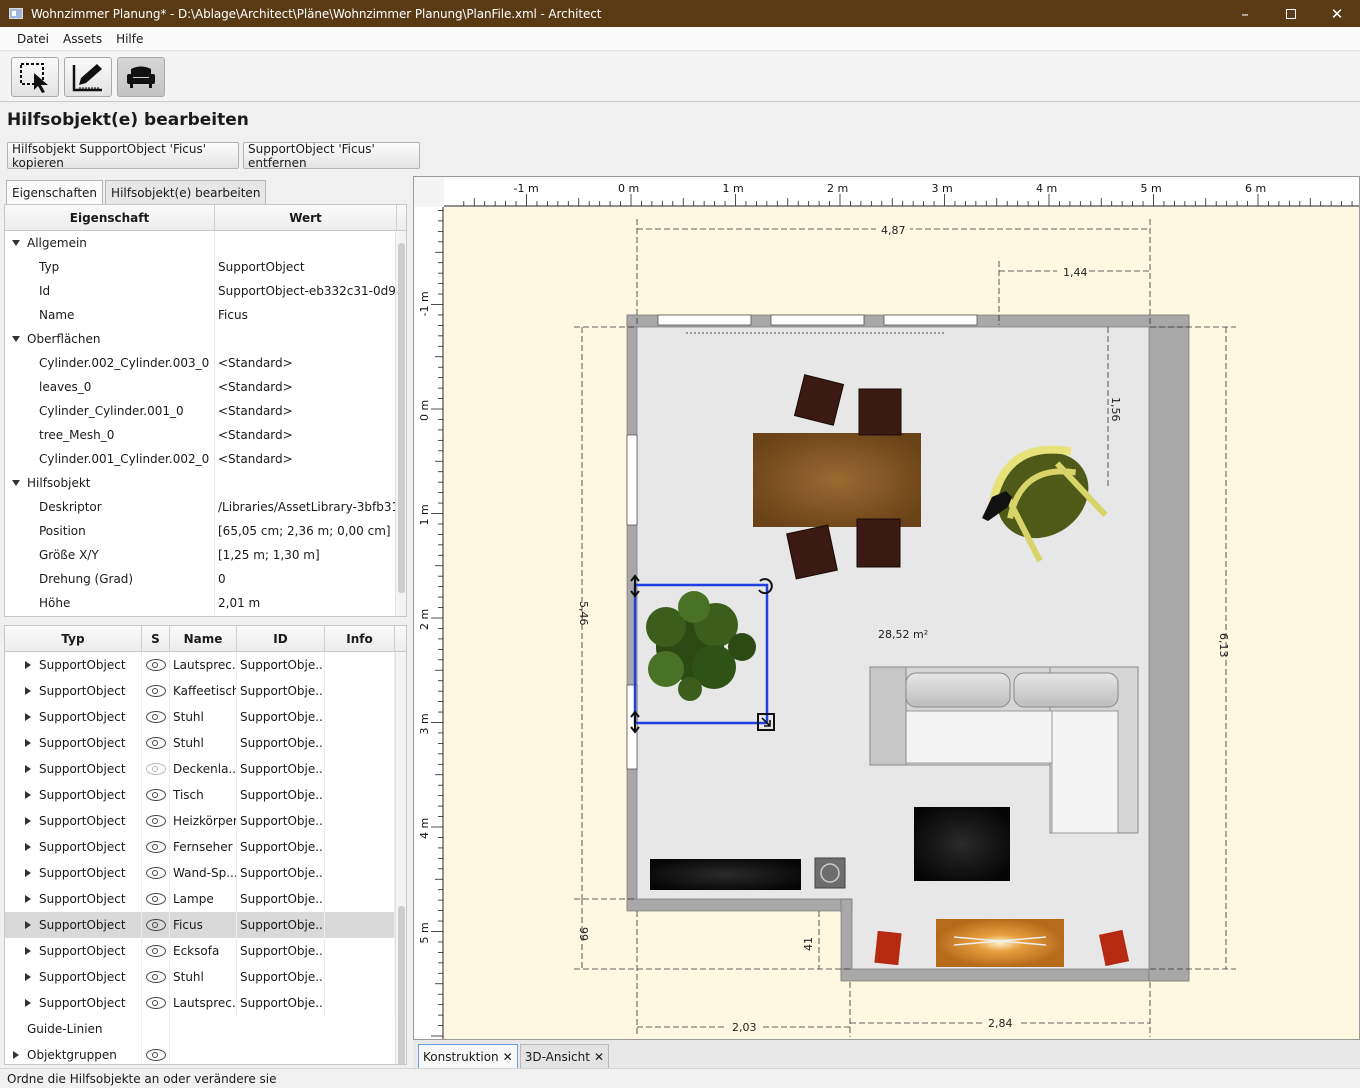 The height and width of the screenshot is (1088, 1360). I want to click on menu-assets: Assets, so click(82, 39).